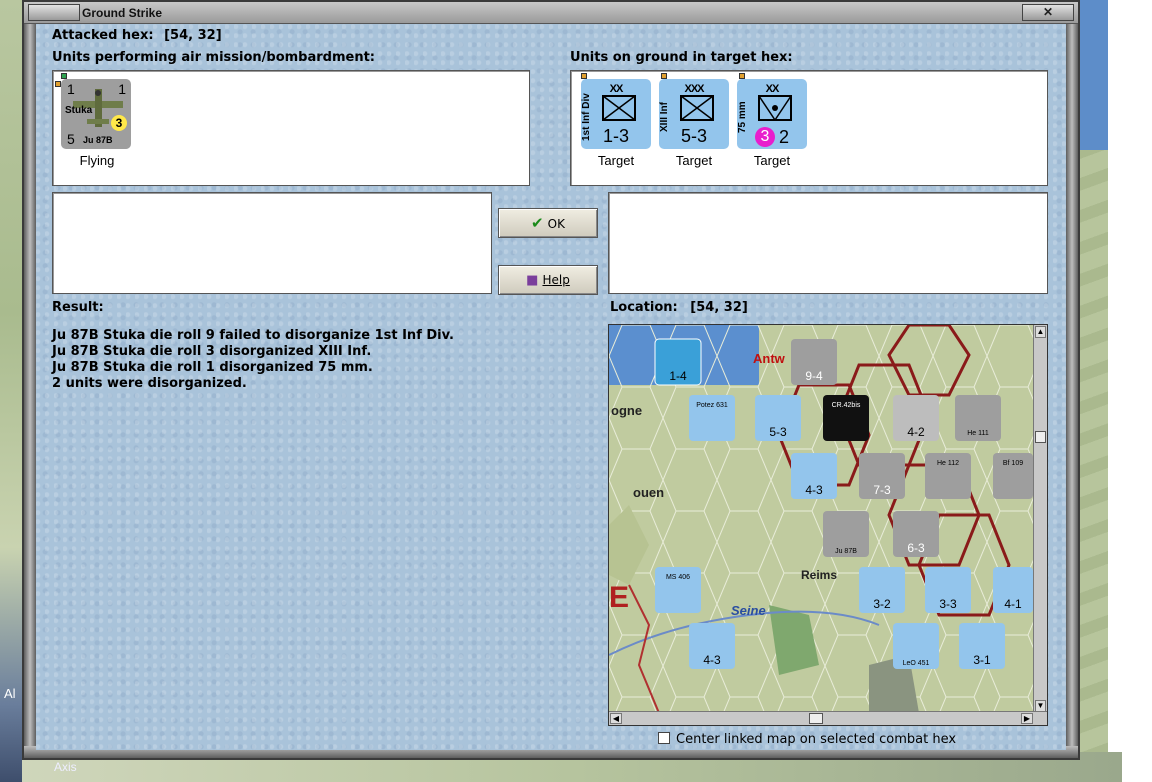 The width and height of the screenshot is (1152, 782). Describe the element at coordinates (1040, 519) in the screenshot. I see `minimap-vertical-scrollbar: ▲ ▼` at that location.